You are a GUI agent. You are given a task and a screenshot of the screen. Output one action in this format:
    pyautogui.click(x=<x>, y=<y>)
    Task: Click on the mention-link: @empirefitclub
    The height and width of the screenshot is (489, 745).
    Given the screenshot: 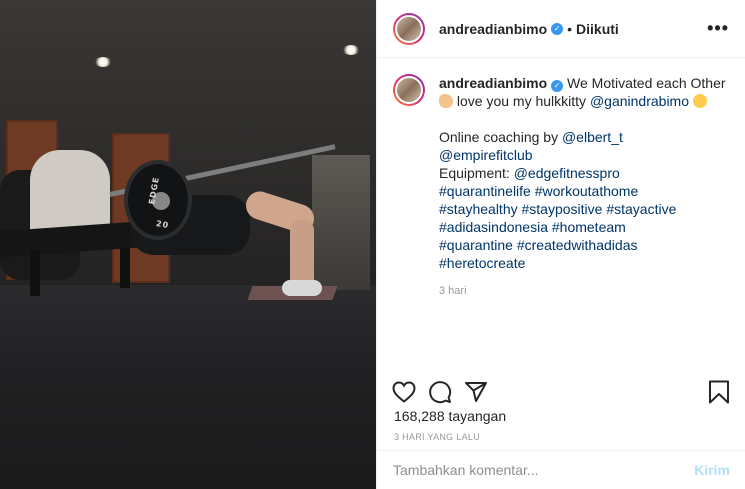 What is the action you would take?
    pyautogui.click(x=486, y=155)
    